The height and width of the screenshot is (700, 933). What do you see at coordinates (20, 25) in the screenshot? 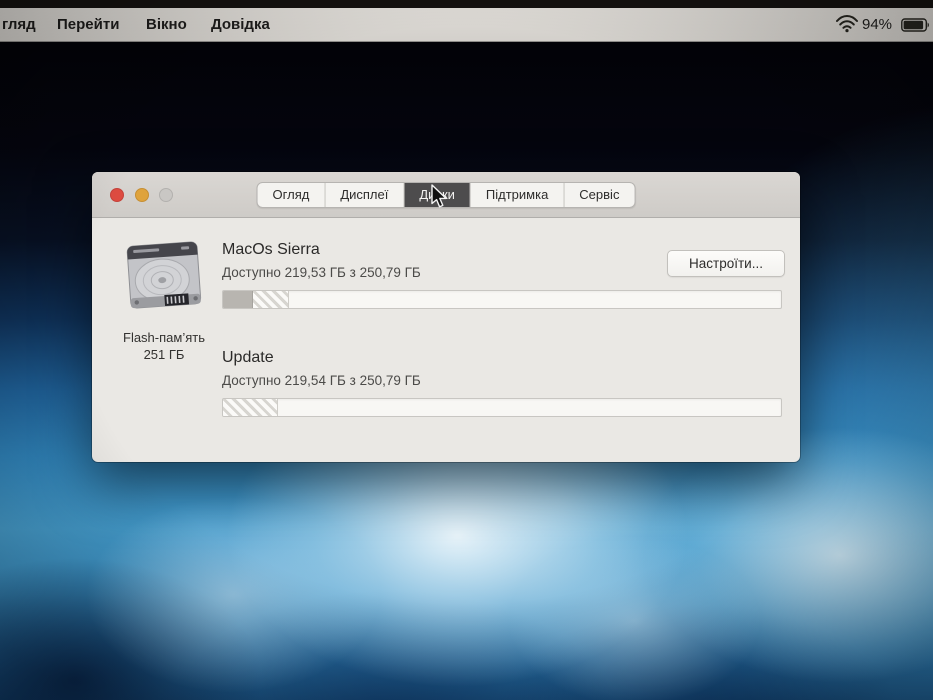
I see `menu-item-view: гляд` at bounding box center [20, 25].